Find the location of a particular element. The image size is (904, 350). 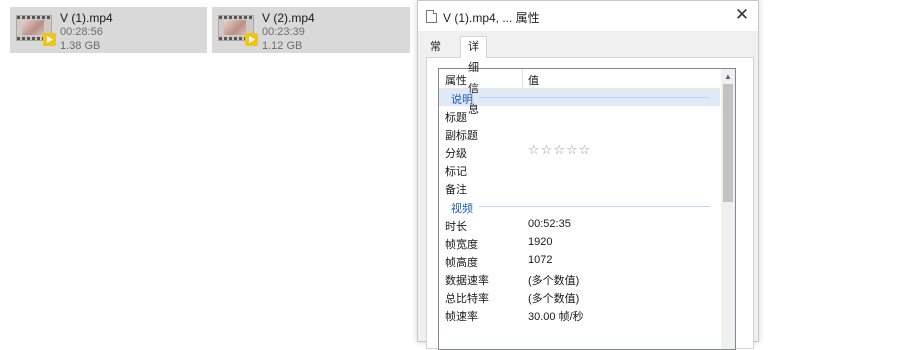

file-tile-v1: V (1).mp4 00:28:56 1.38 GB is located at coordinates (108, 30).